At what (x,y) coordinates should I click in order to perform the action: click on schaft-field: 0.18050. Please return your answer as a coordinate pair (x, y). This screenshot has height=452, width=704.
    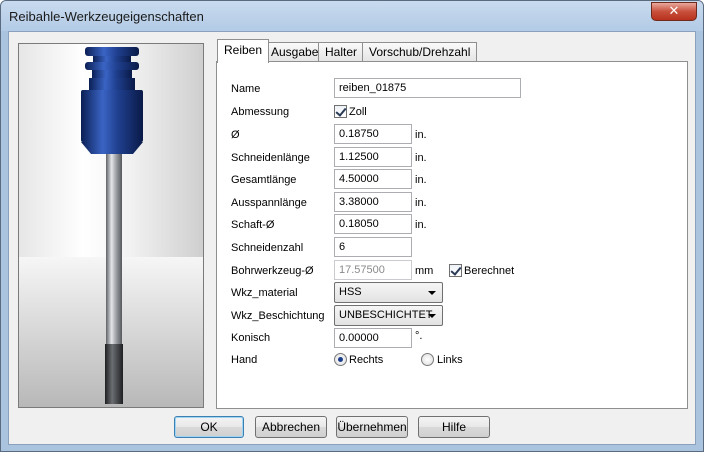
    Looking at the image, I should click on (373, 224).